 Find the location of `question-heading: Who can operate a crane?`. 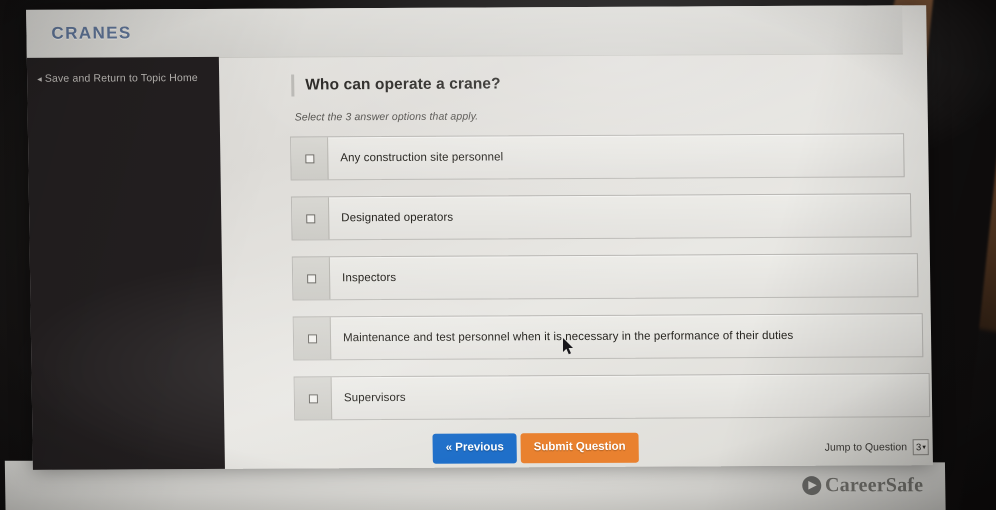

question-heading: Who can operate a crane? is located at coordinates (396, 85).